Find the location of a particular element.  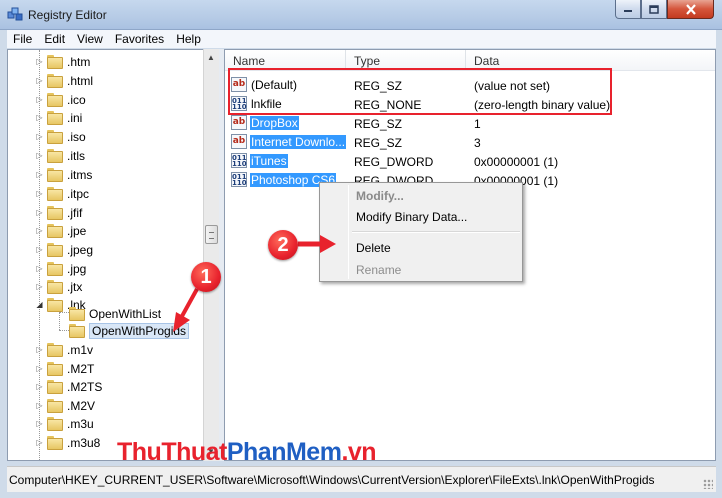

watermark-logo: ThuThuatPhanMem.vn is located at coordinates (247, 452).